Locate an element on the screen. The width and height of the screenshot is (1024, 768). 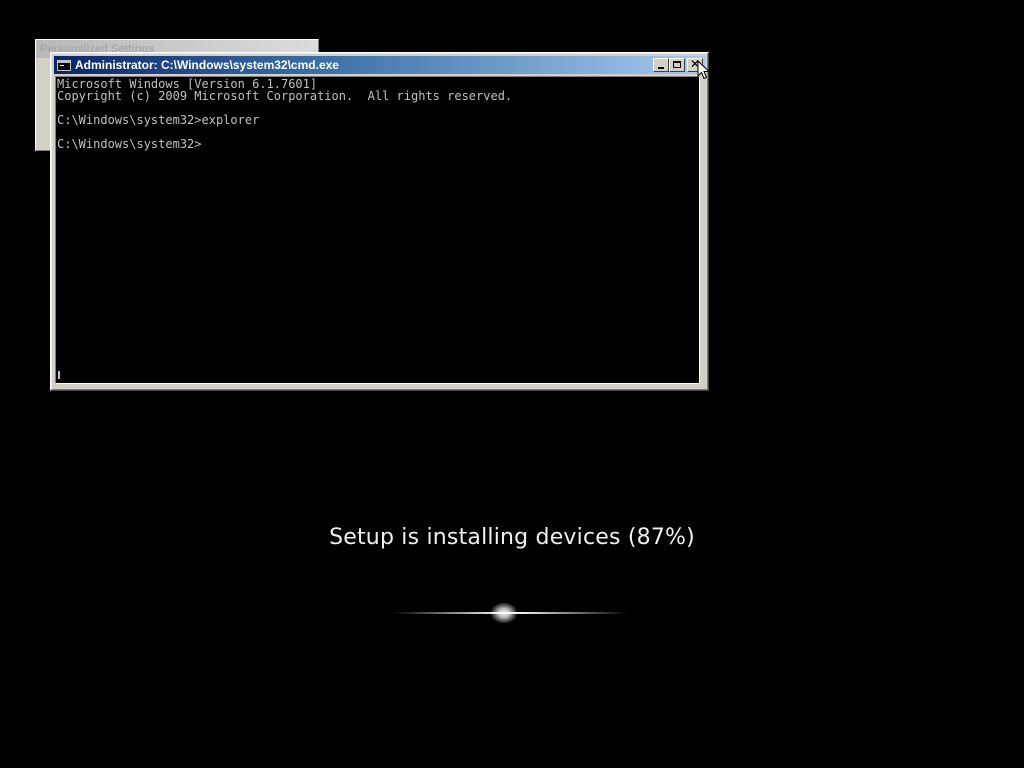
window-controls: ✕ is located at coordinates (678, 64).